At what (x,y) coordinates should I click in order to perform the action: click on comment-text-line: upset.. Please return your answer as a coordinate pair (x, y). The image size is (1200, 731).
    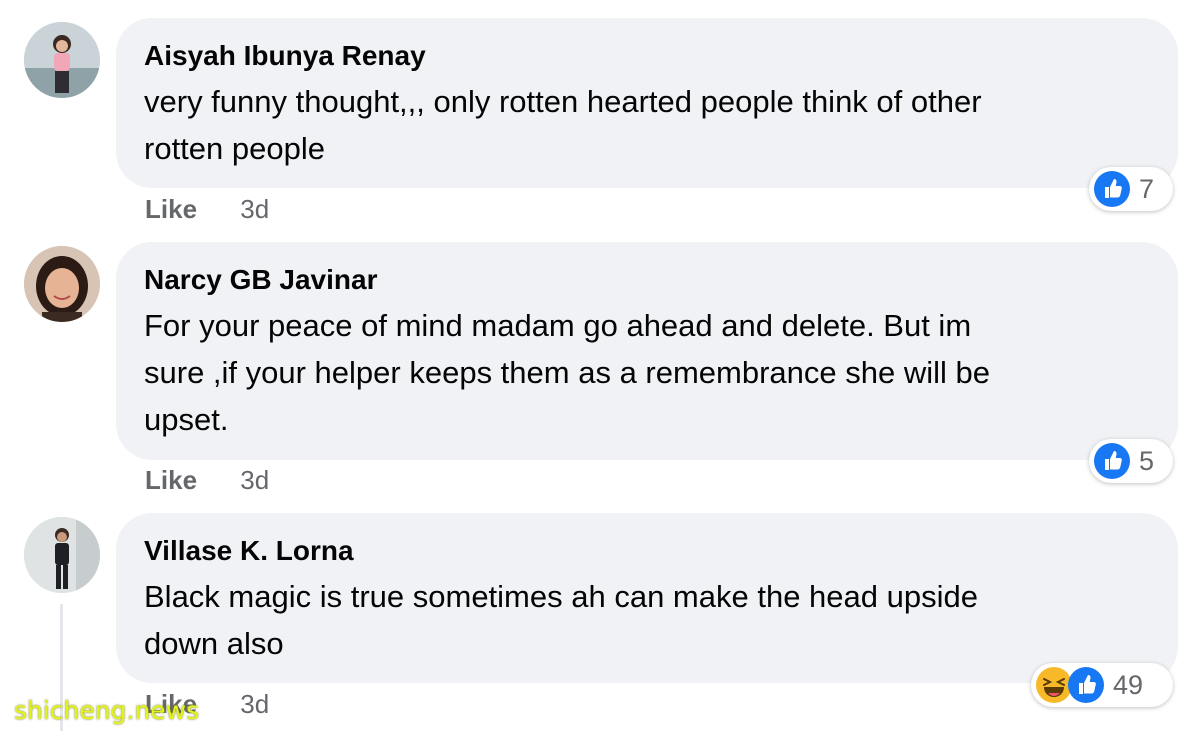
    Looking at the image, I should click on (186, 419).